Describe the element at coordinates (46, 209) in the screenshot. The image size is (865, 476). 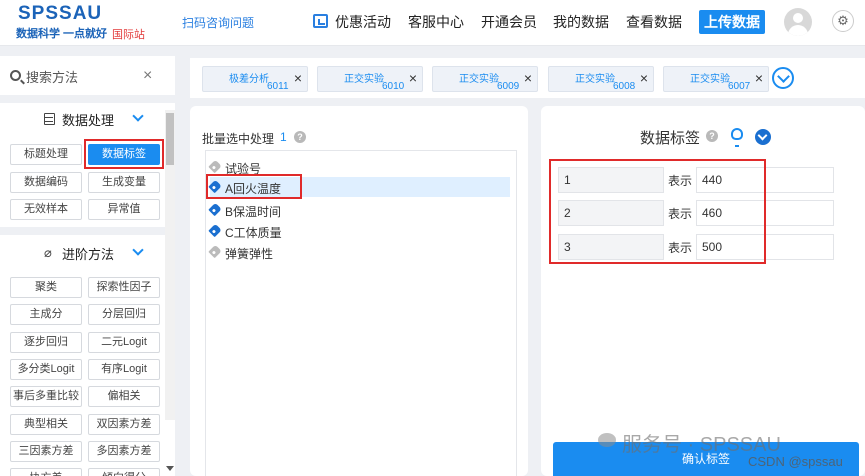
I see `method-invalid-sample: 无效样本` at that location.